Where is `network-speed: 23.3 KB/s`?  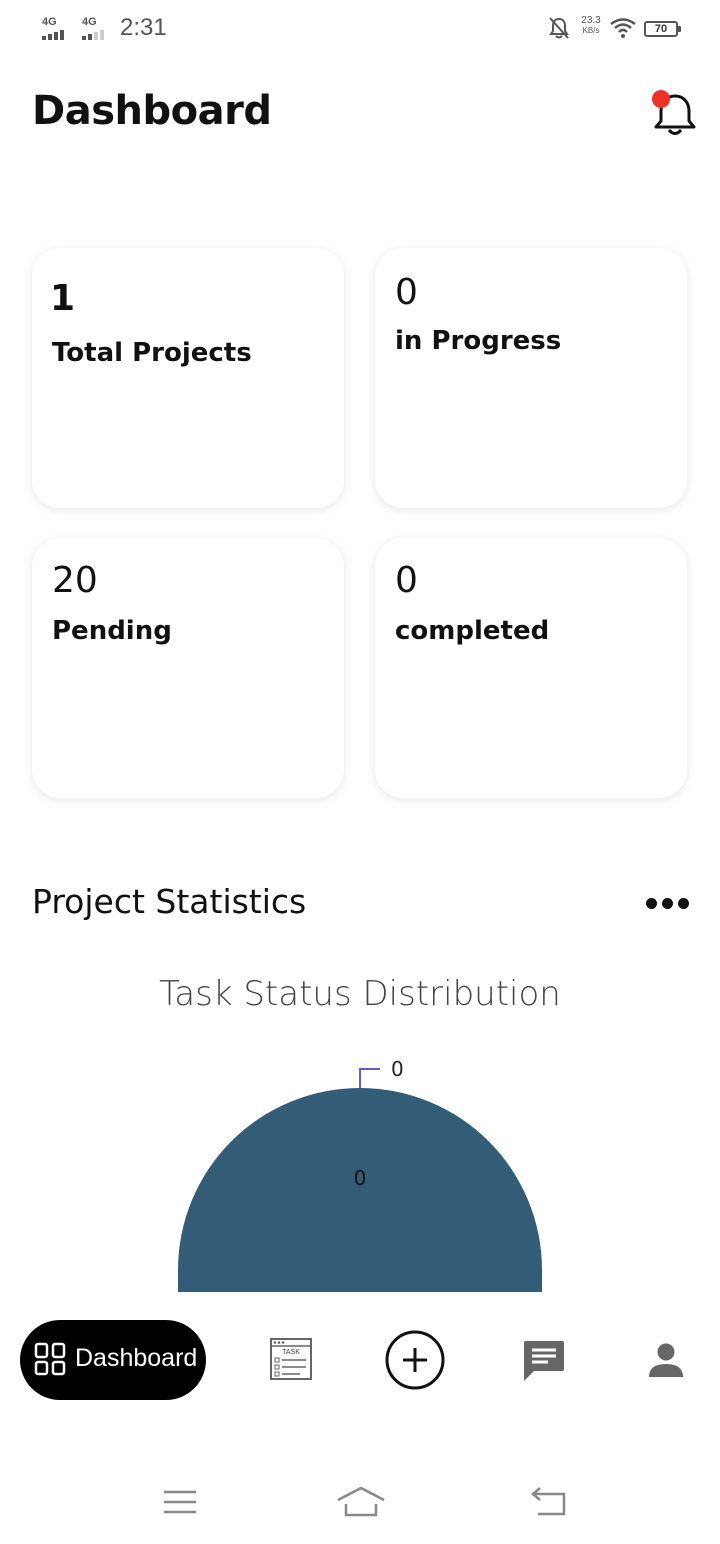 network-speed: 23.3 KB/s is located at coordinates (591, 26).